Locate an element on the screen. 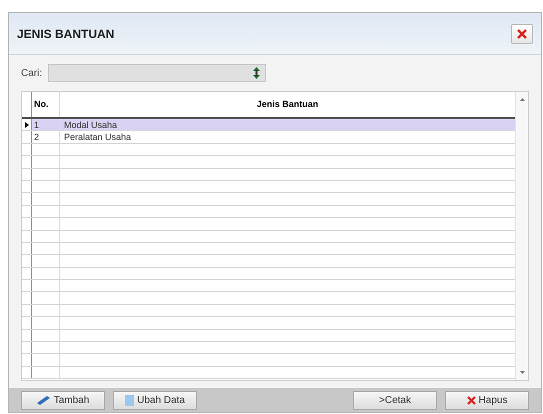 This screenshot has width=543, height=414. action-button: Tambah is located at coordinates (63, 400).